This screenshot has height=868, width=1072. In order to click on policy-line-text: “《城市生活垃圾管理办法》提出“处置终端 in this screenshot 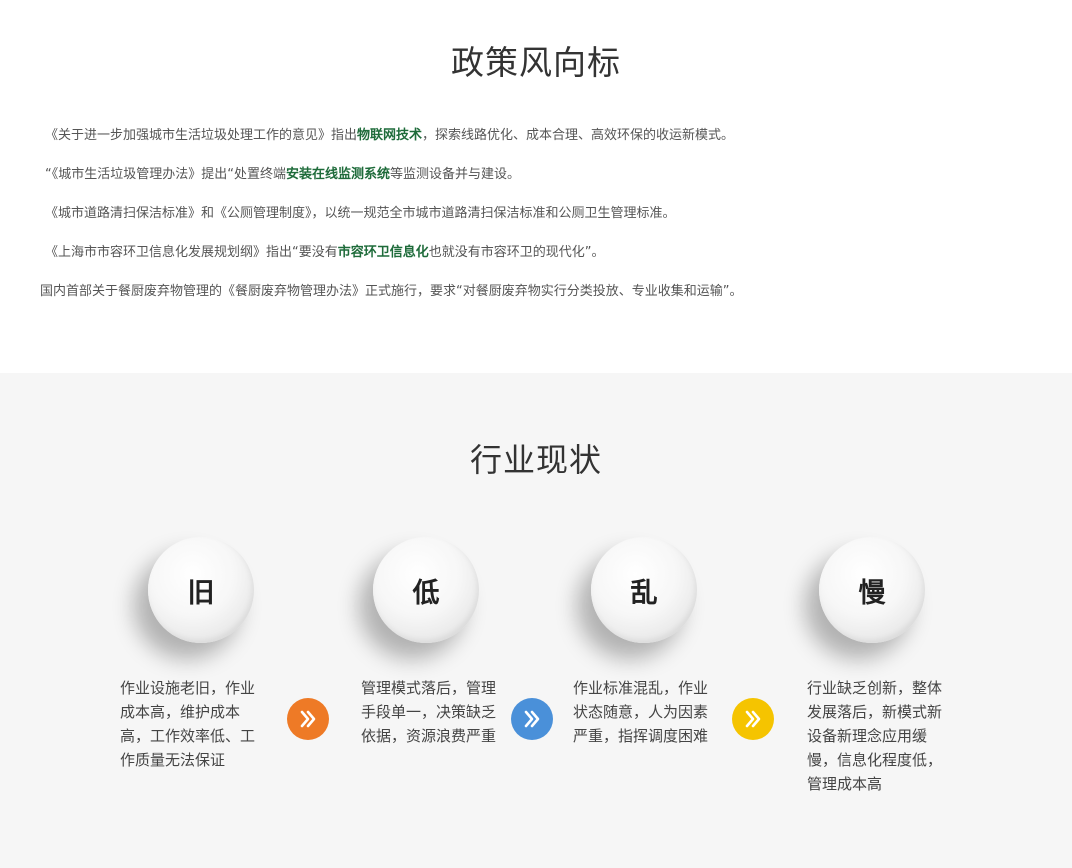, I will do `click(165, 174)`.